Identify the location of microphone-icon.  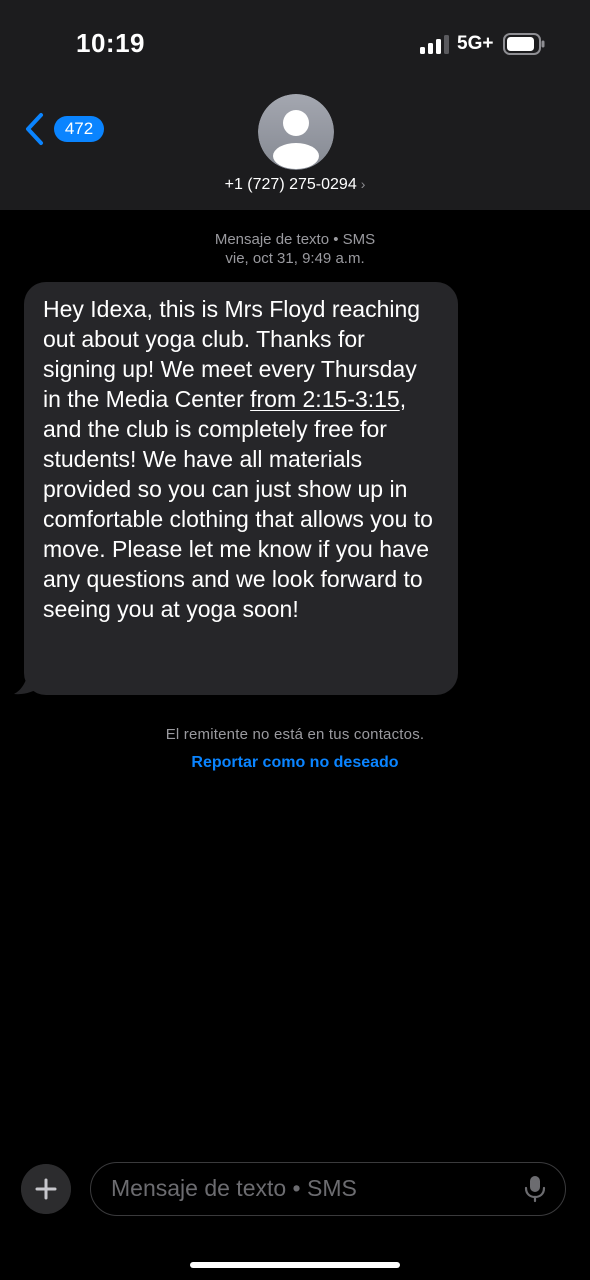
(535, 1189).